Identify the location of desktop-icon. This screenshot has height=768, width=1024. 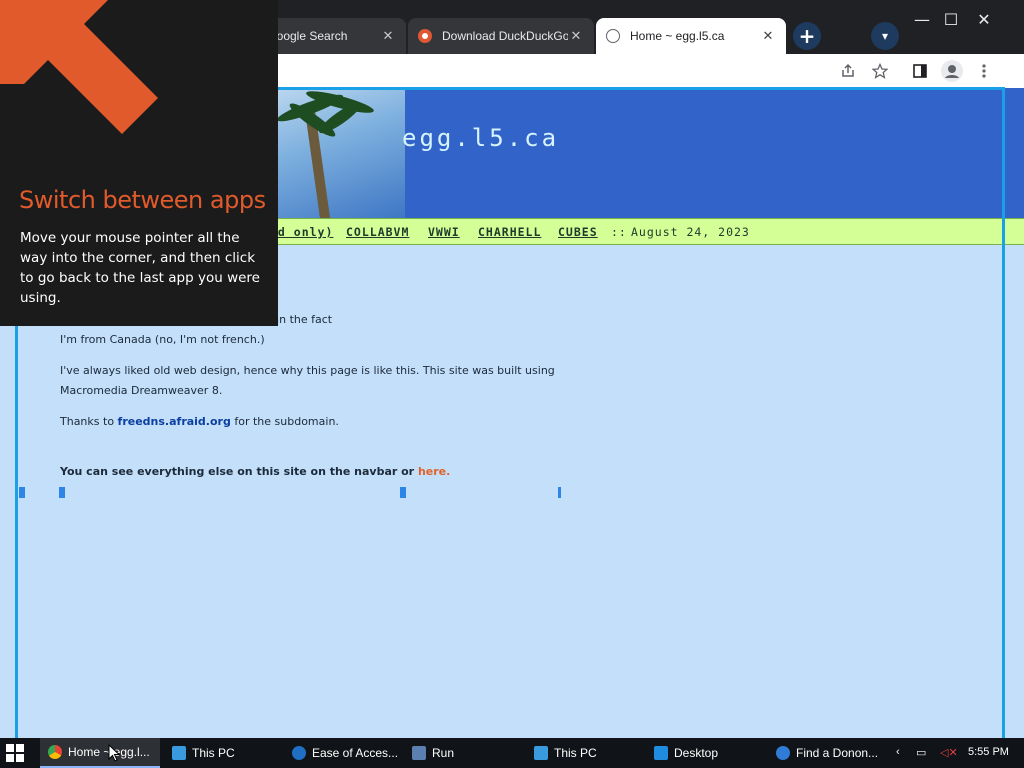
(661, 753).